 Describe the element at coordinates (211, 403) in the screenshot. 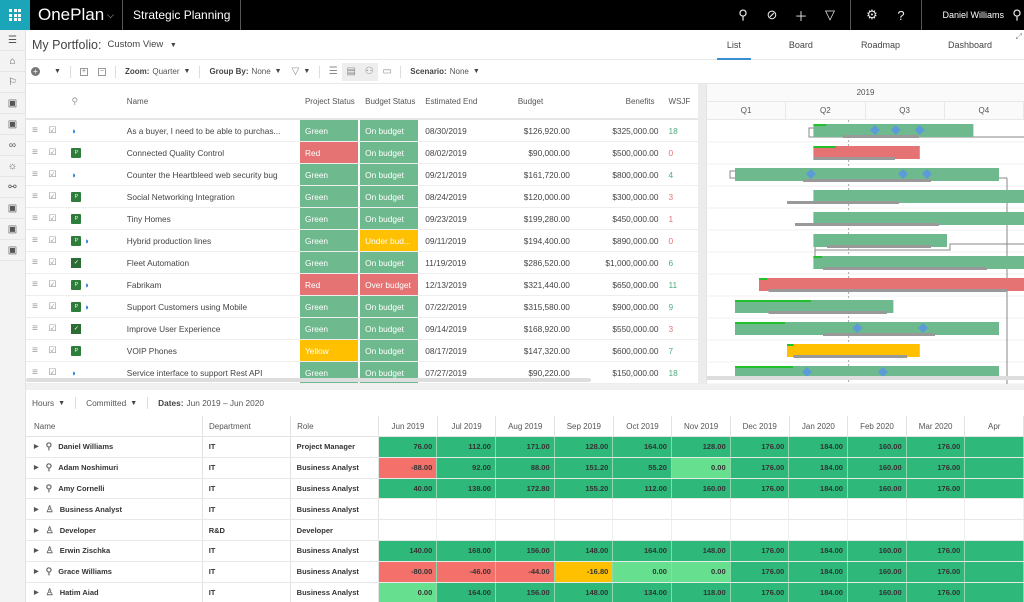

I see `dates-range: Dates: Jun 2019 – Jun 2020` at that location.